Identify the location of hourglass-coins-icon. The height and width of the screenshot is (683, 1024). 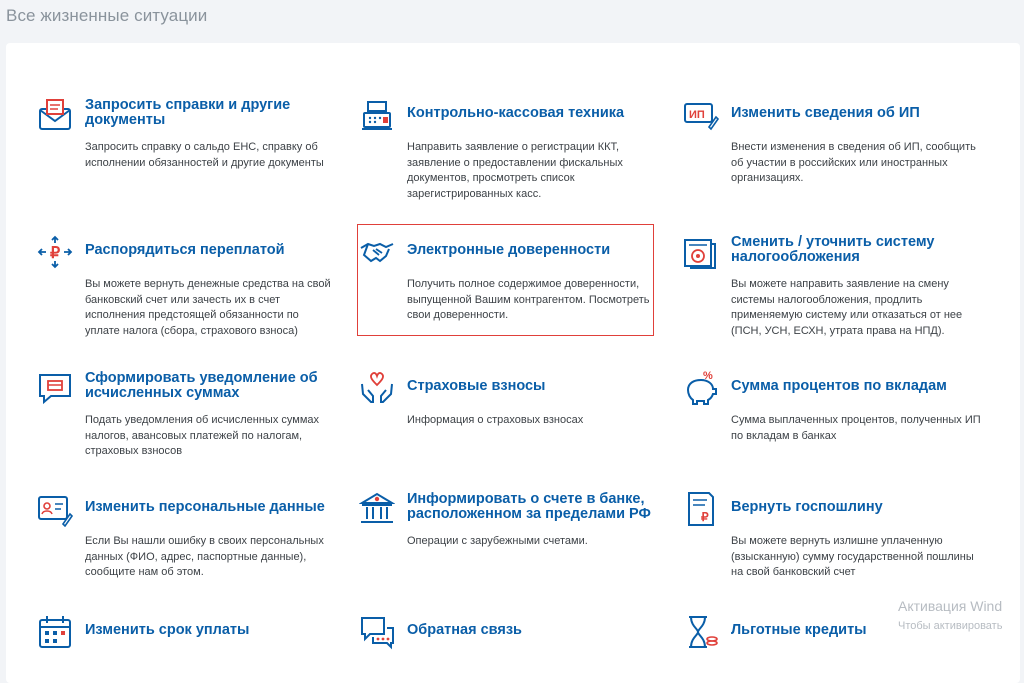
(701, 632).